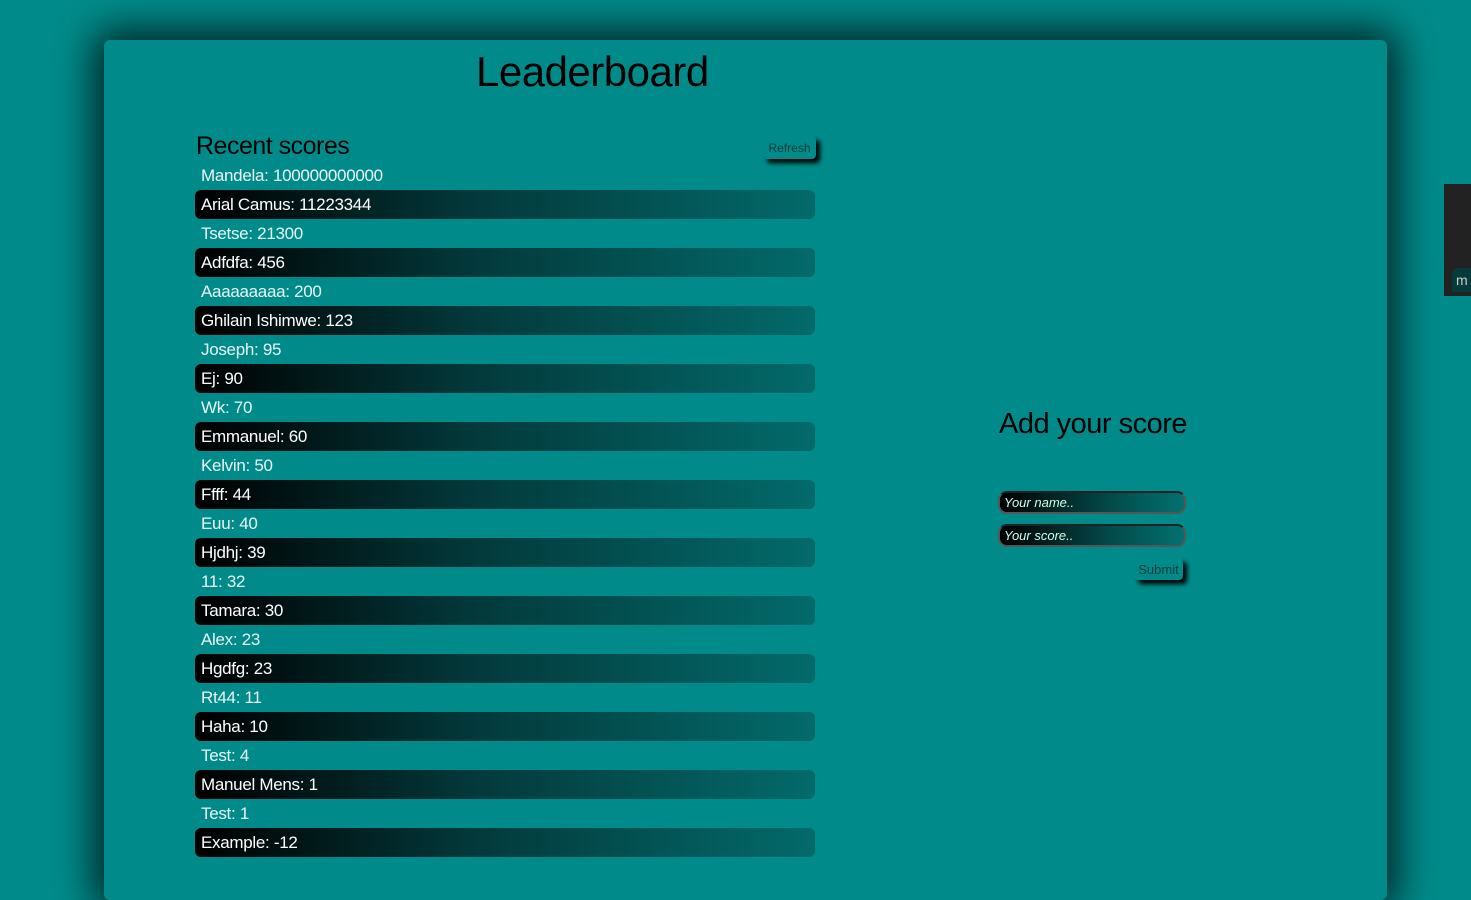  I want to click on score-row: Test: 4, so click(225, 755).